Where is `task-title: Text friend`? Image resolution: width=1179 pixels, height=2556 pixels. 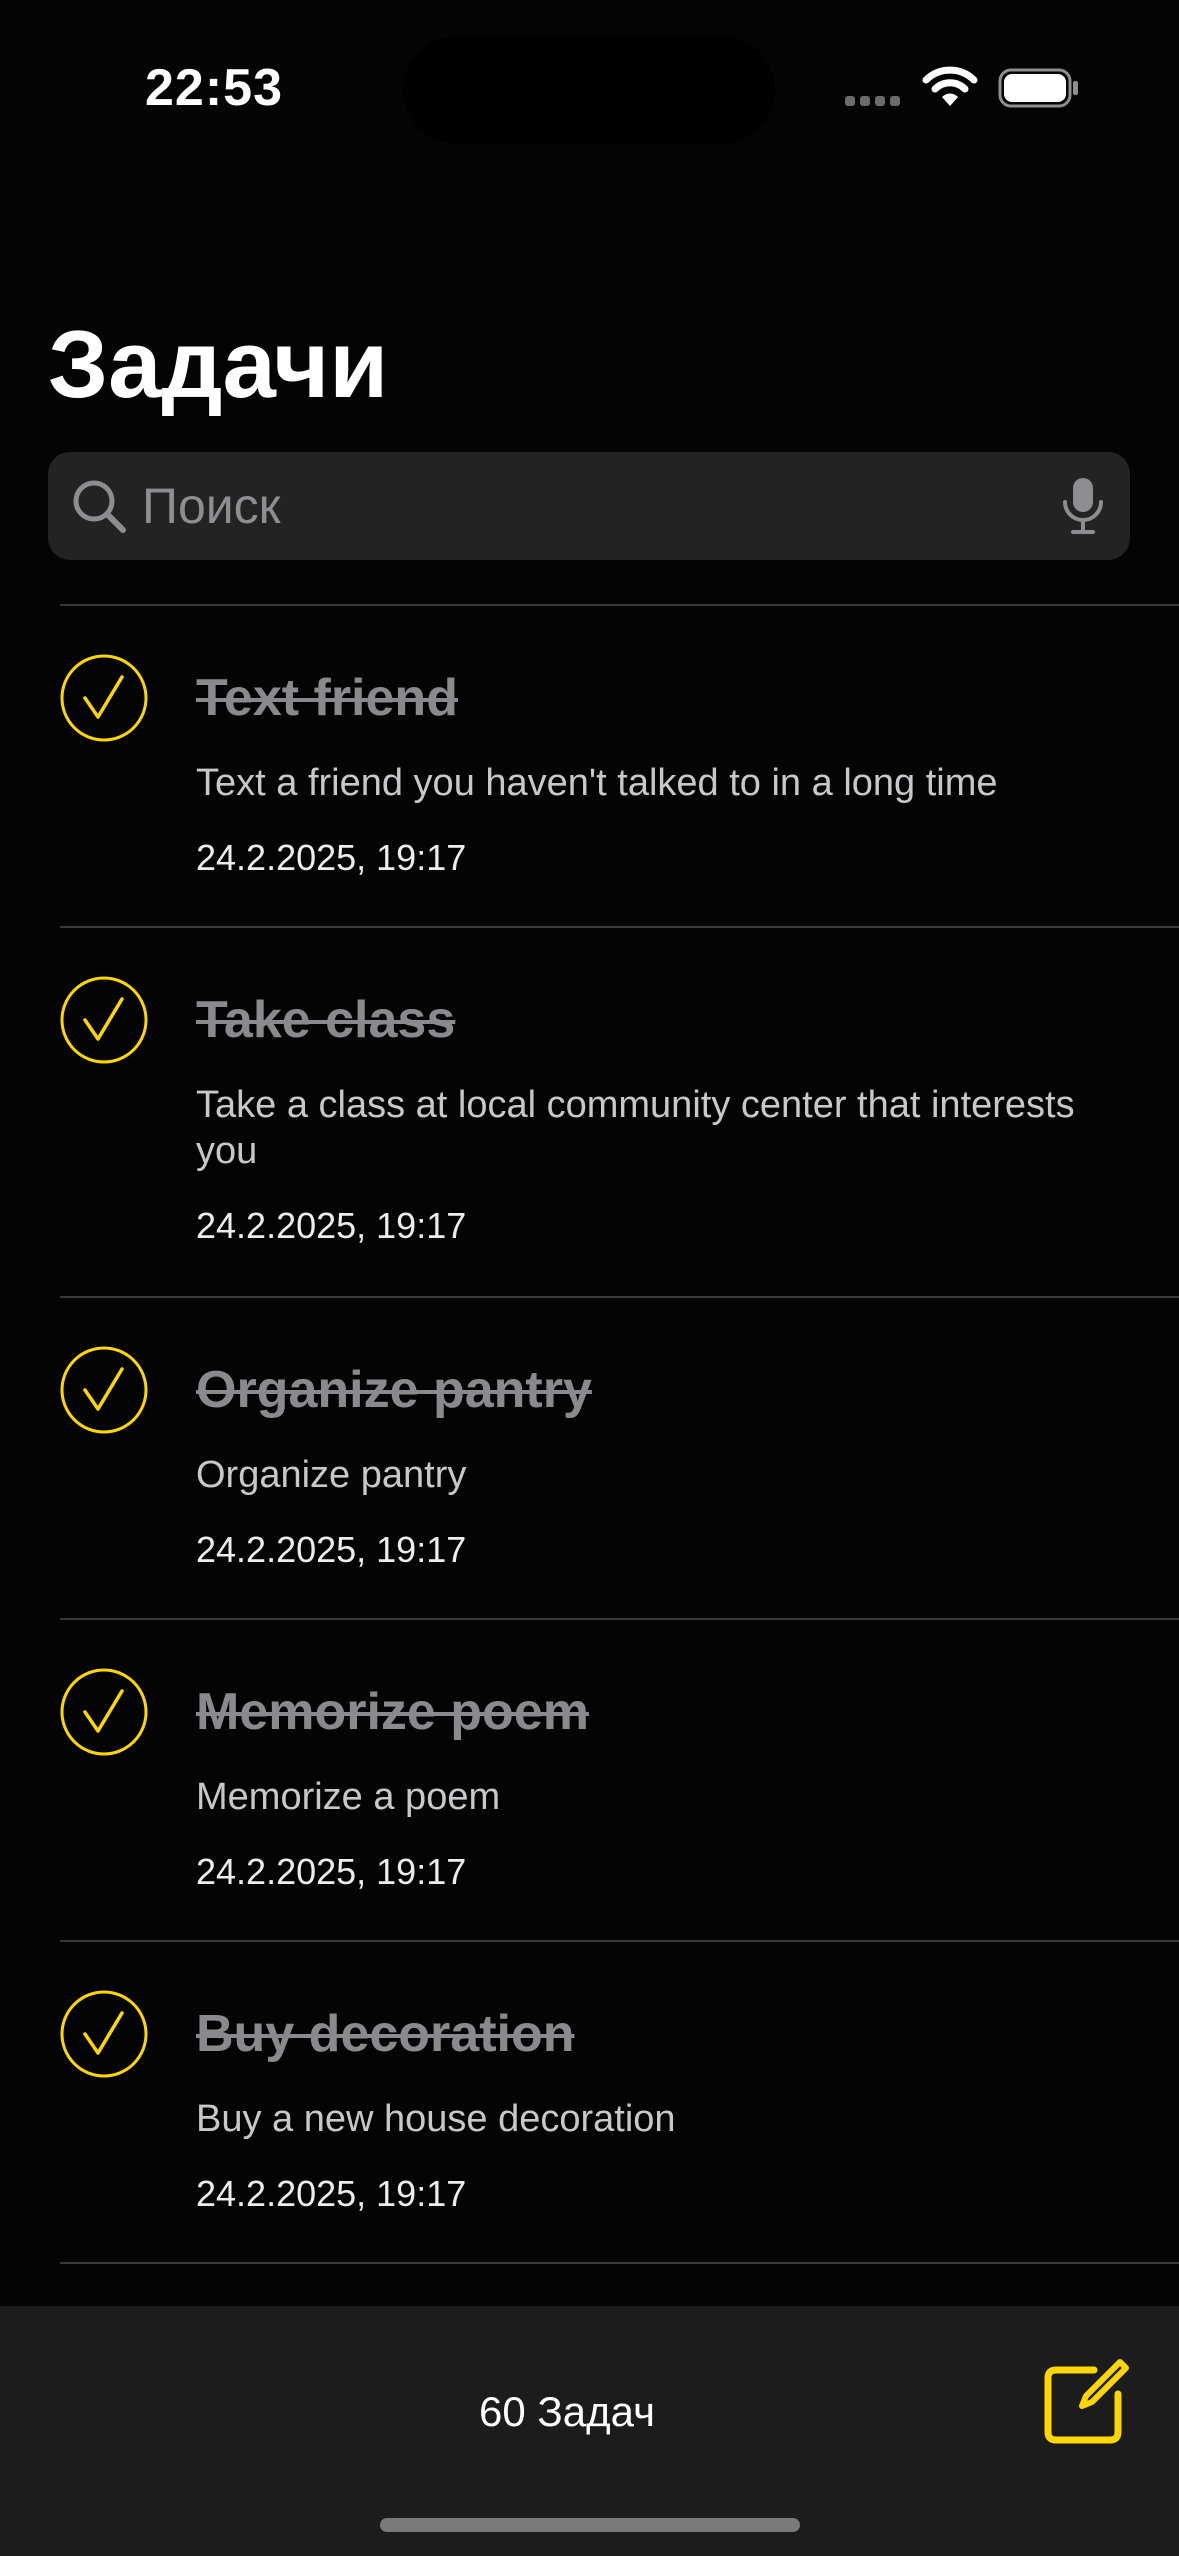 task-title: Text friend is located at coordinates (327, 698).